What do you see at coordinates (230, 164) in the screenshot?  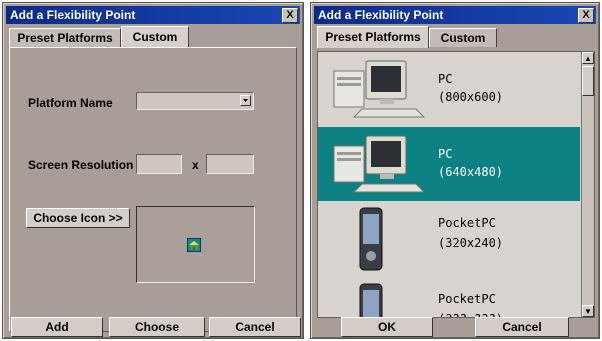 I see `resolution-height-field` at bounding box center [230, 164].